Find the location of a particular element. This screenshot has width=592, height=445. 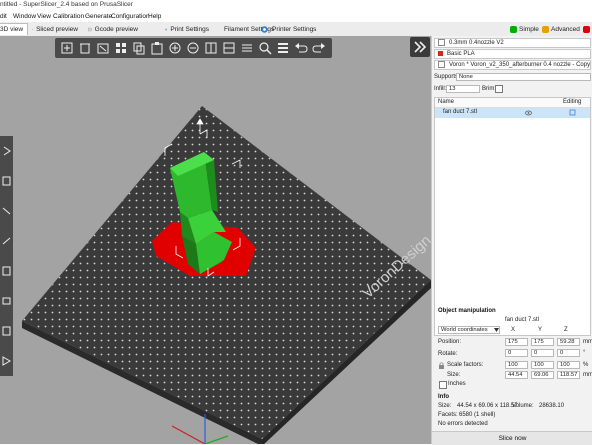

size-z-field: 118.57 is located at coordinates (568, 375).